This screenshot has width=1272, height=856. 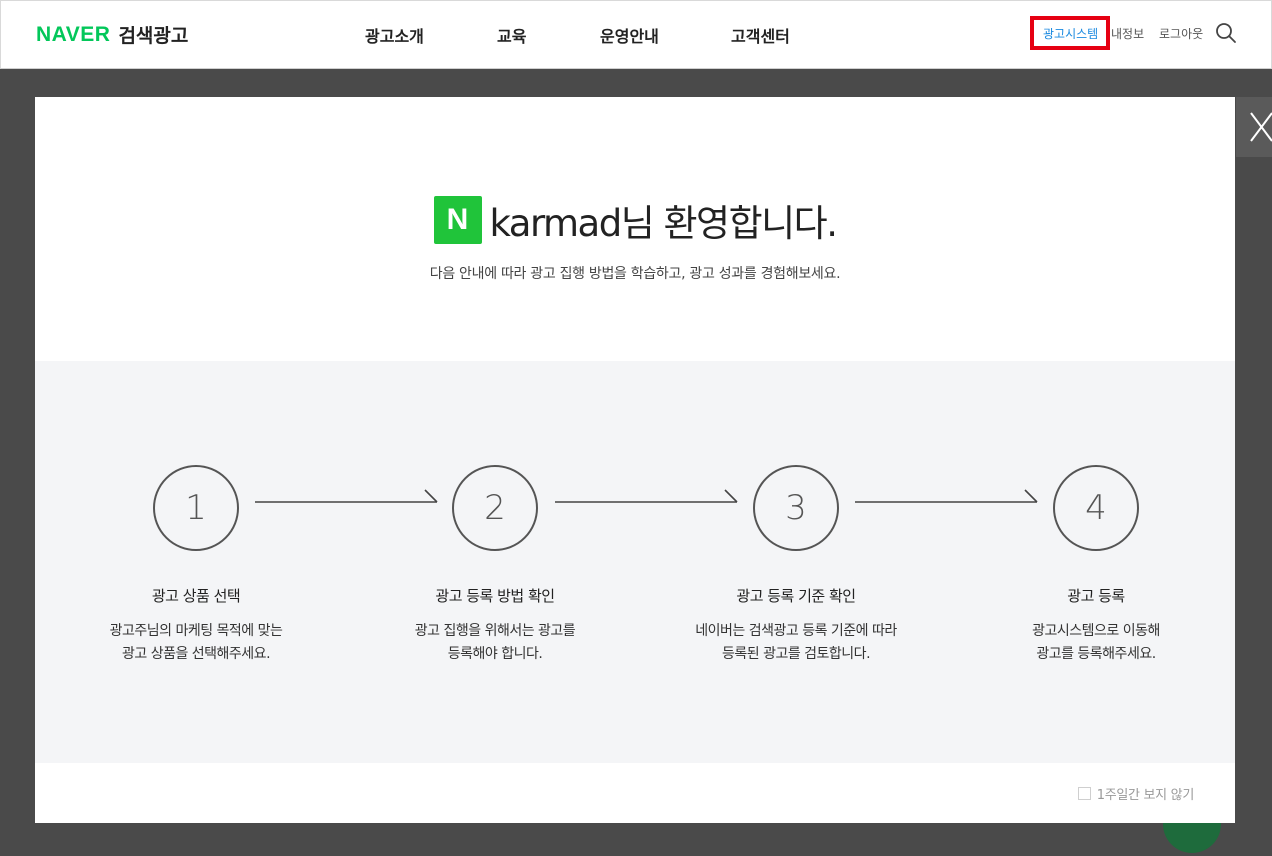 I want to click on service-name: 검색광고, so click(x=153, y=36).